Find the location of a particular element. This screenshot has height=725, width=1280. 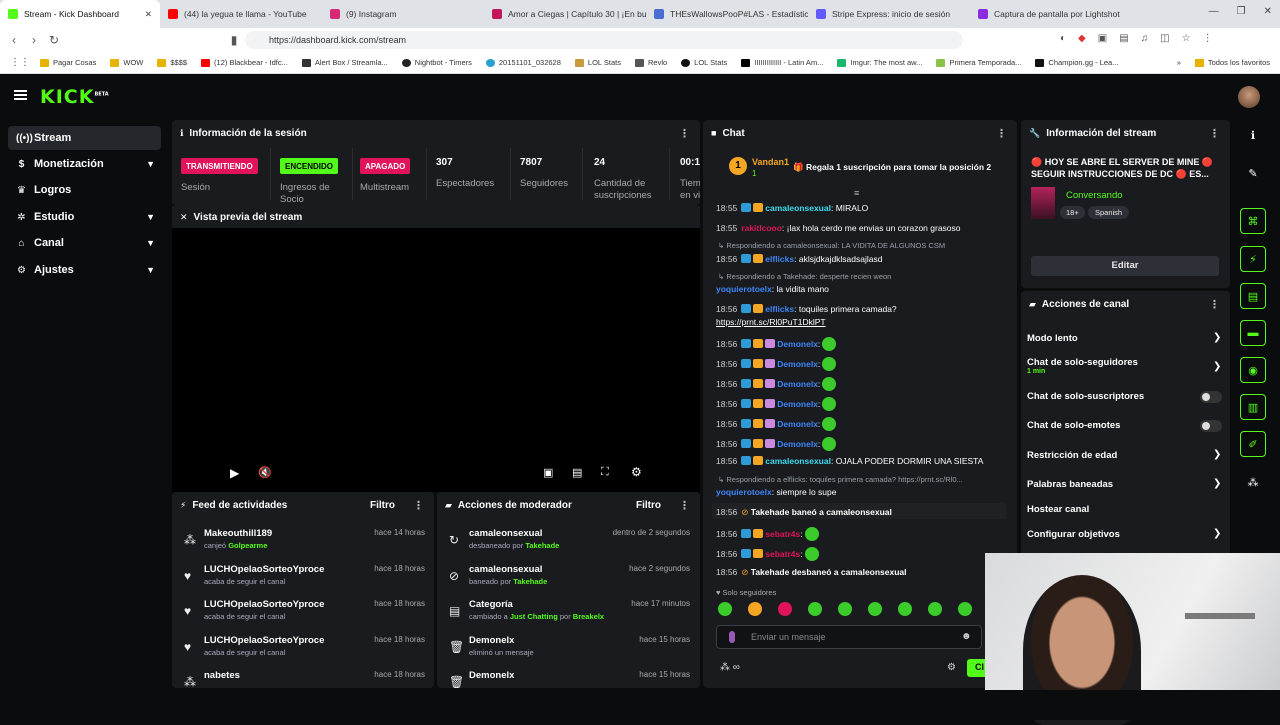

sidebar-item-stream: ((•)) Stream is located at coordinates (84, 138).